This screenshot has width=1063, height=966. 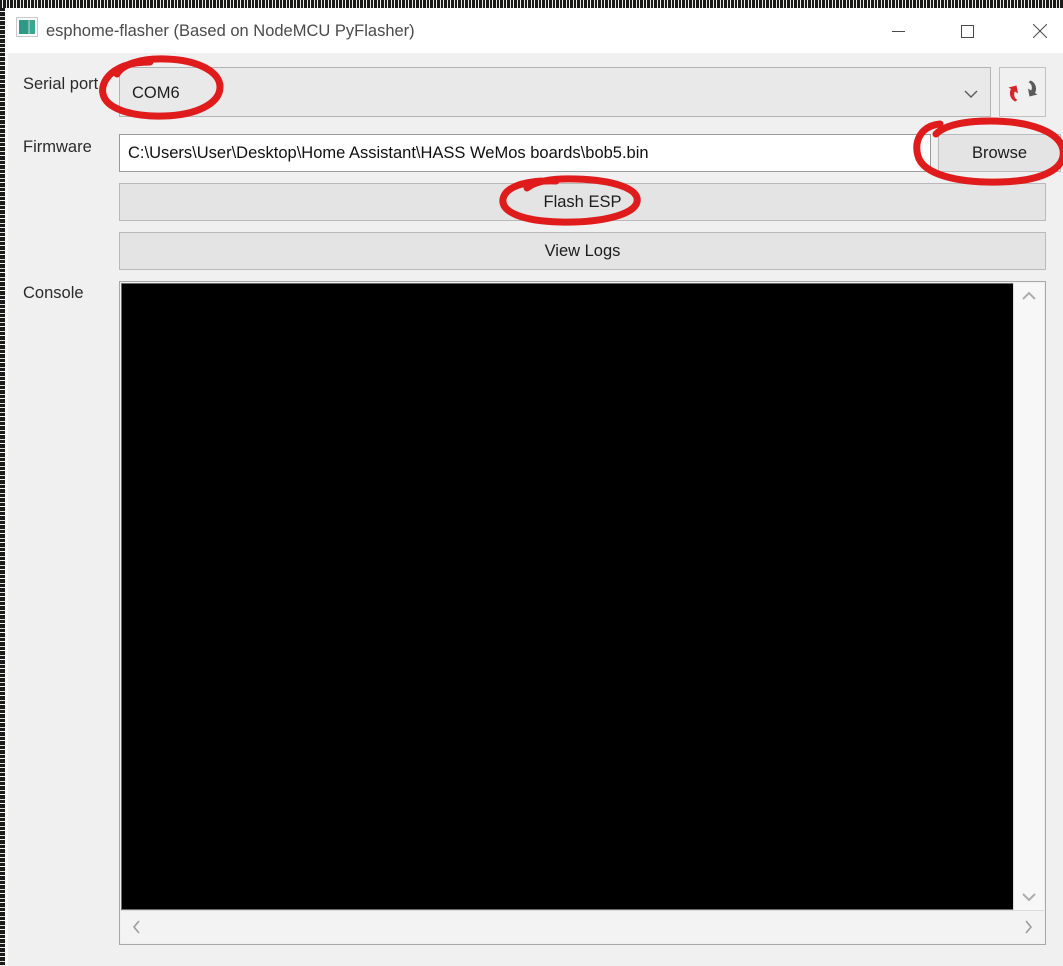 I want to click on refresh-icon, so click(x=1022, y=90).